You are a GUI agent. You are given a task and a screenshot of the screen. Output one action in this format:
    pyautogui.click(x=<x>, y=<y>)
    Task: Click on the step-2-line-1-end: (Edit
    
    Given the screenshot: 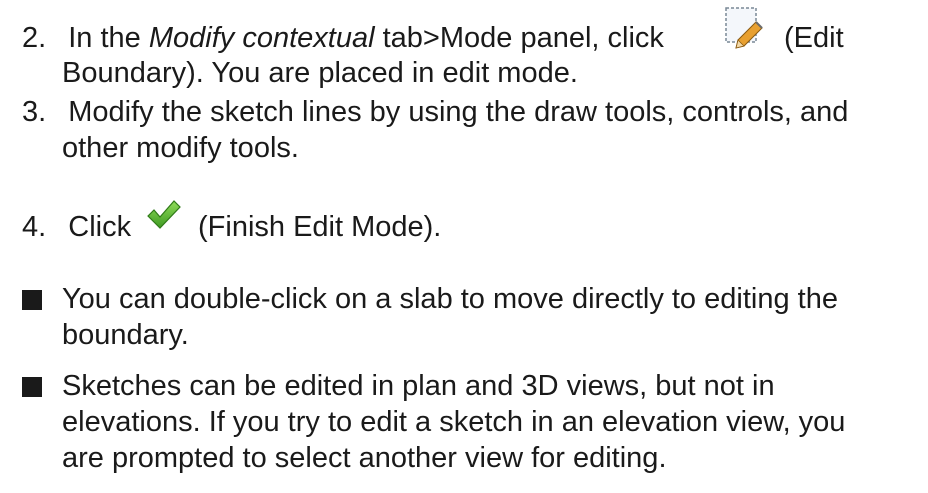 What is the action you would take?
    pyautogui.click(x=814, y=38)
    